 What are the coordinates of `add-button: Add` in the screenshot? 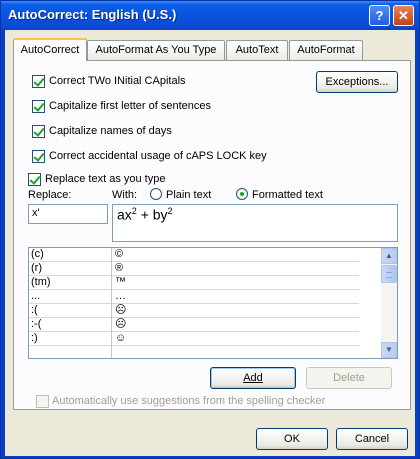 It's located at (253, 378).